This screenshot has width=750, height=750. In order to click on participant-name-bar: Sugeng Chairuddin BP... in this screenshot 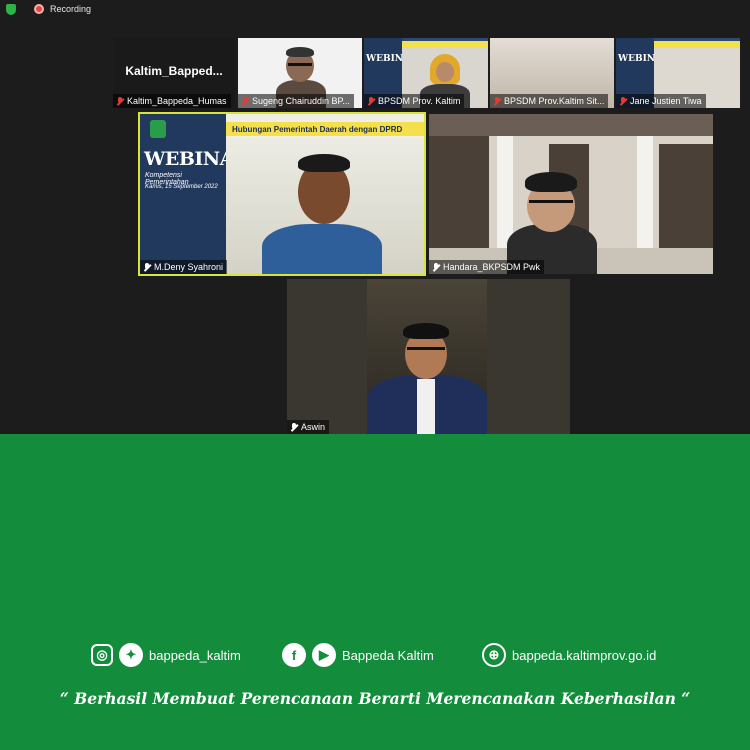, I will do `click(296, 101)`.